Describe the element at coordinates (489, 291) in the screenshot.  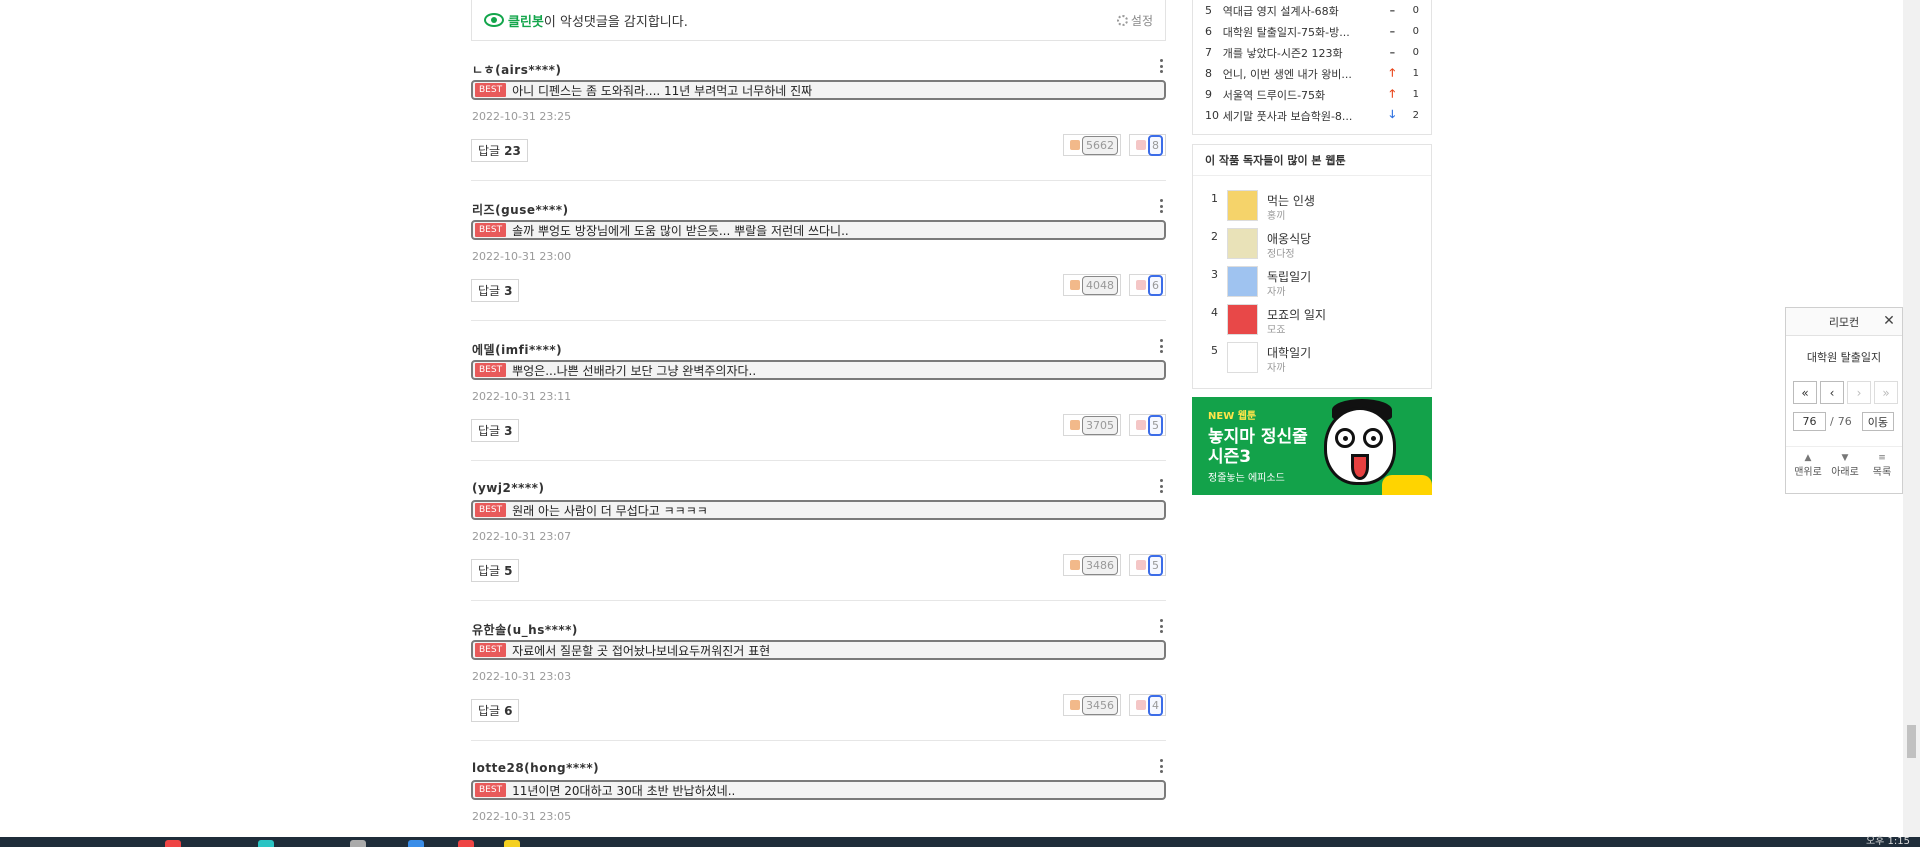
I see `reply-label: 답글` at that location.